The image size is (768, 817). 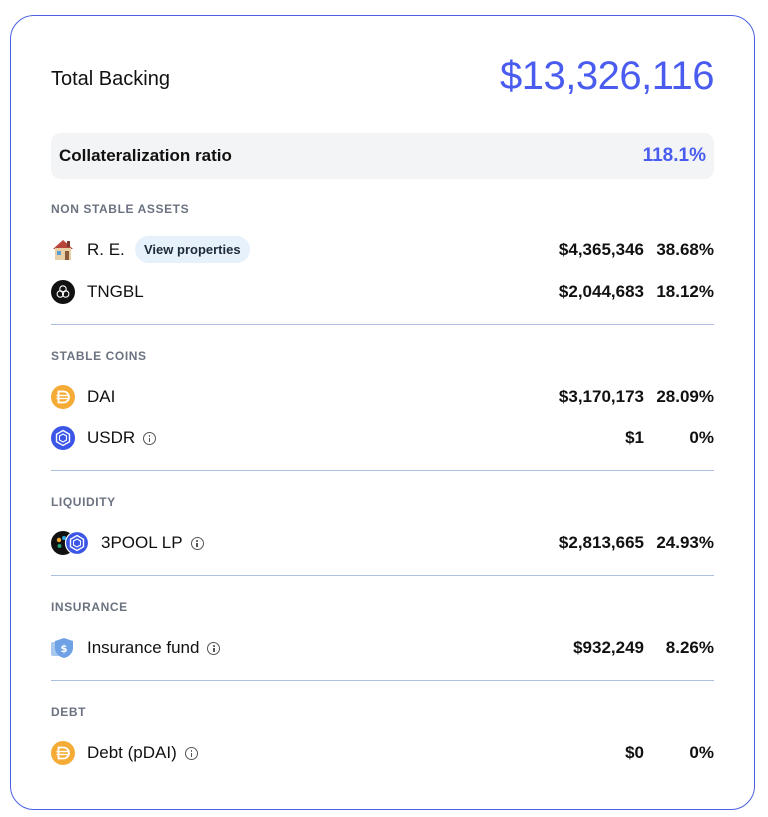 I want to click on asset-percentage: 24.93%, so click(x=685, y=542).